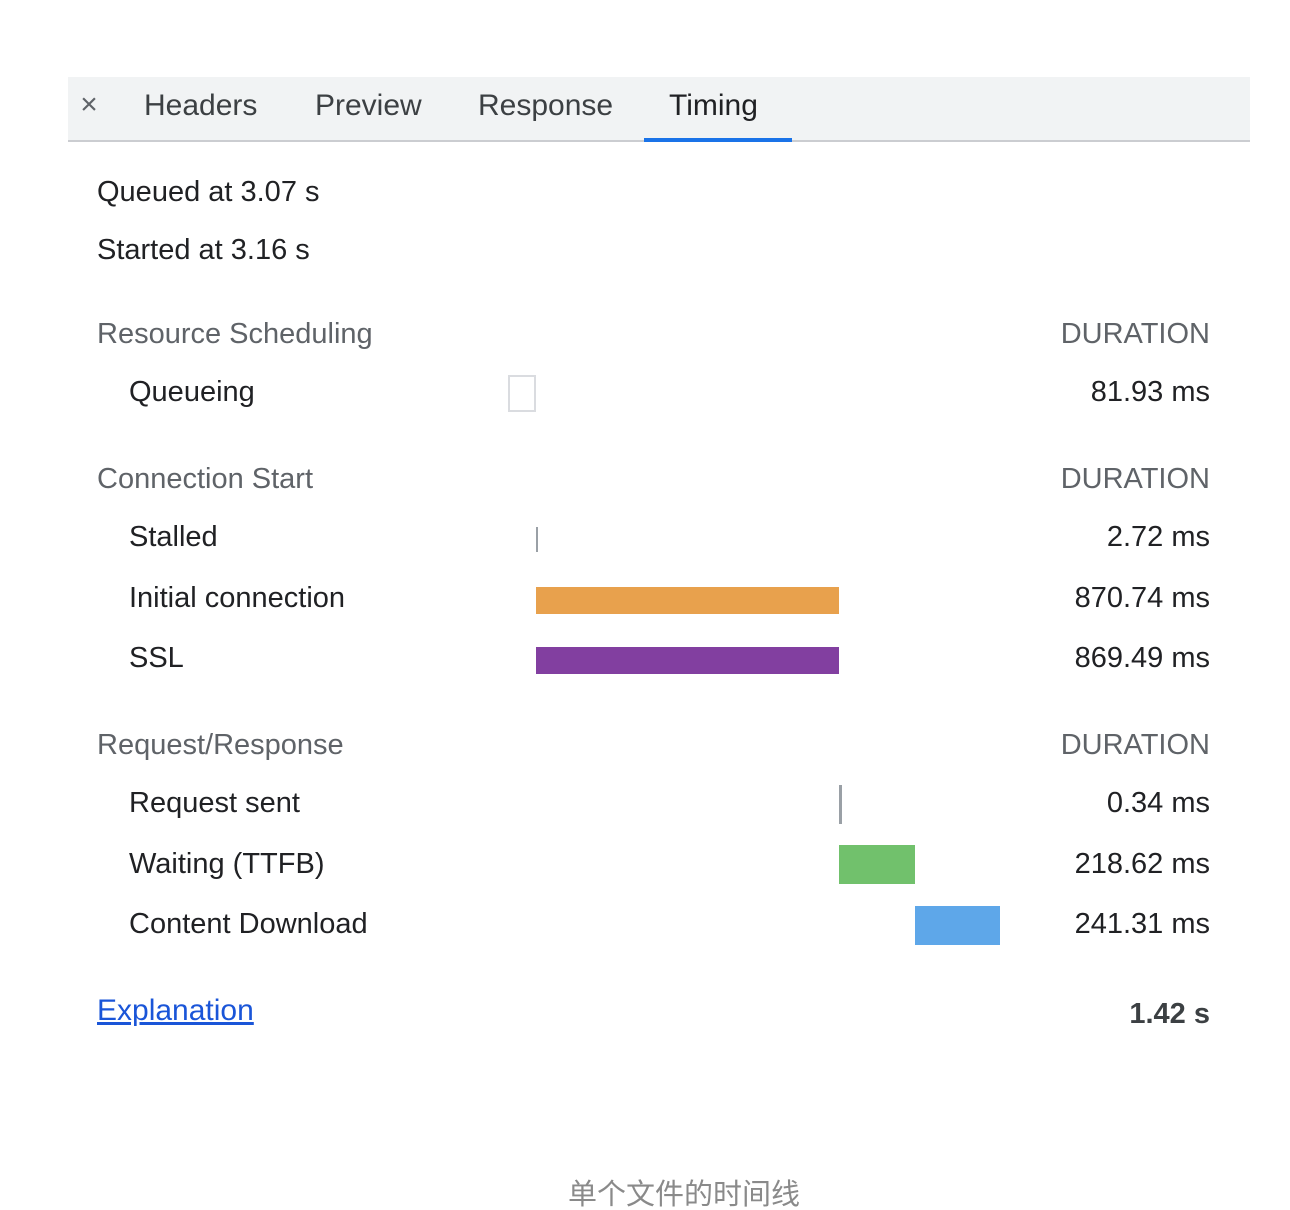 This screenshot has height=1210, width=1290. Describe the element at coordinates (713, 106) in the screenshot. I see `tab-timing: Timing` at that location.